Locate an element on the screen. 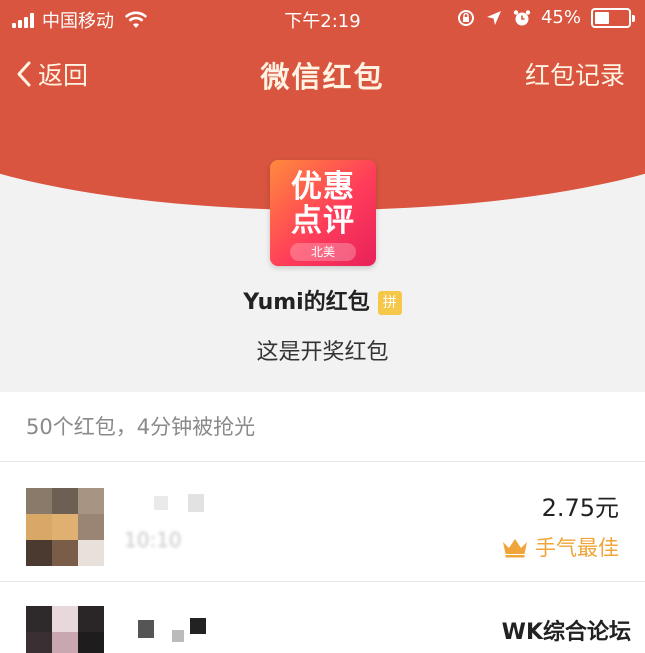 The image size is (645, 653). logo-subtitle: 北美 is located at coordinates (323, 252).